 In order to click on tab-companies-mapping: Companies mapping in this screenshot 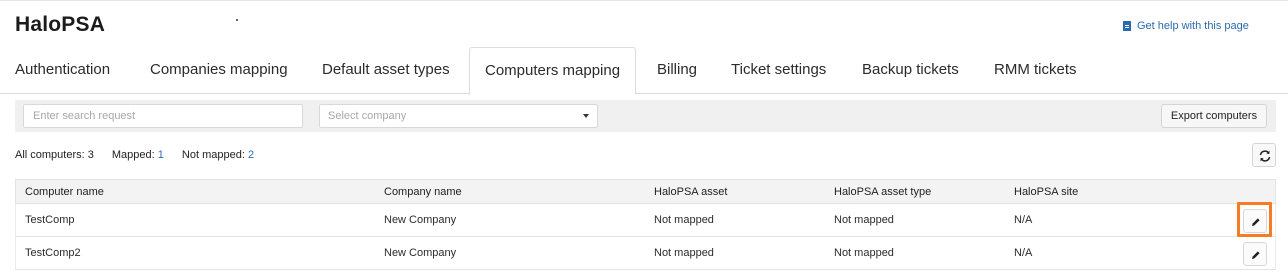, I will do `click(219, 70)`.